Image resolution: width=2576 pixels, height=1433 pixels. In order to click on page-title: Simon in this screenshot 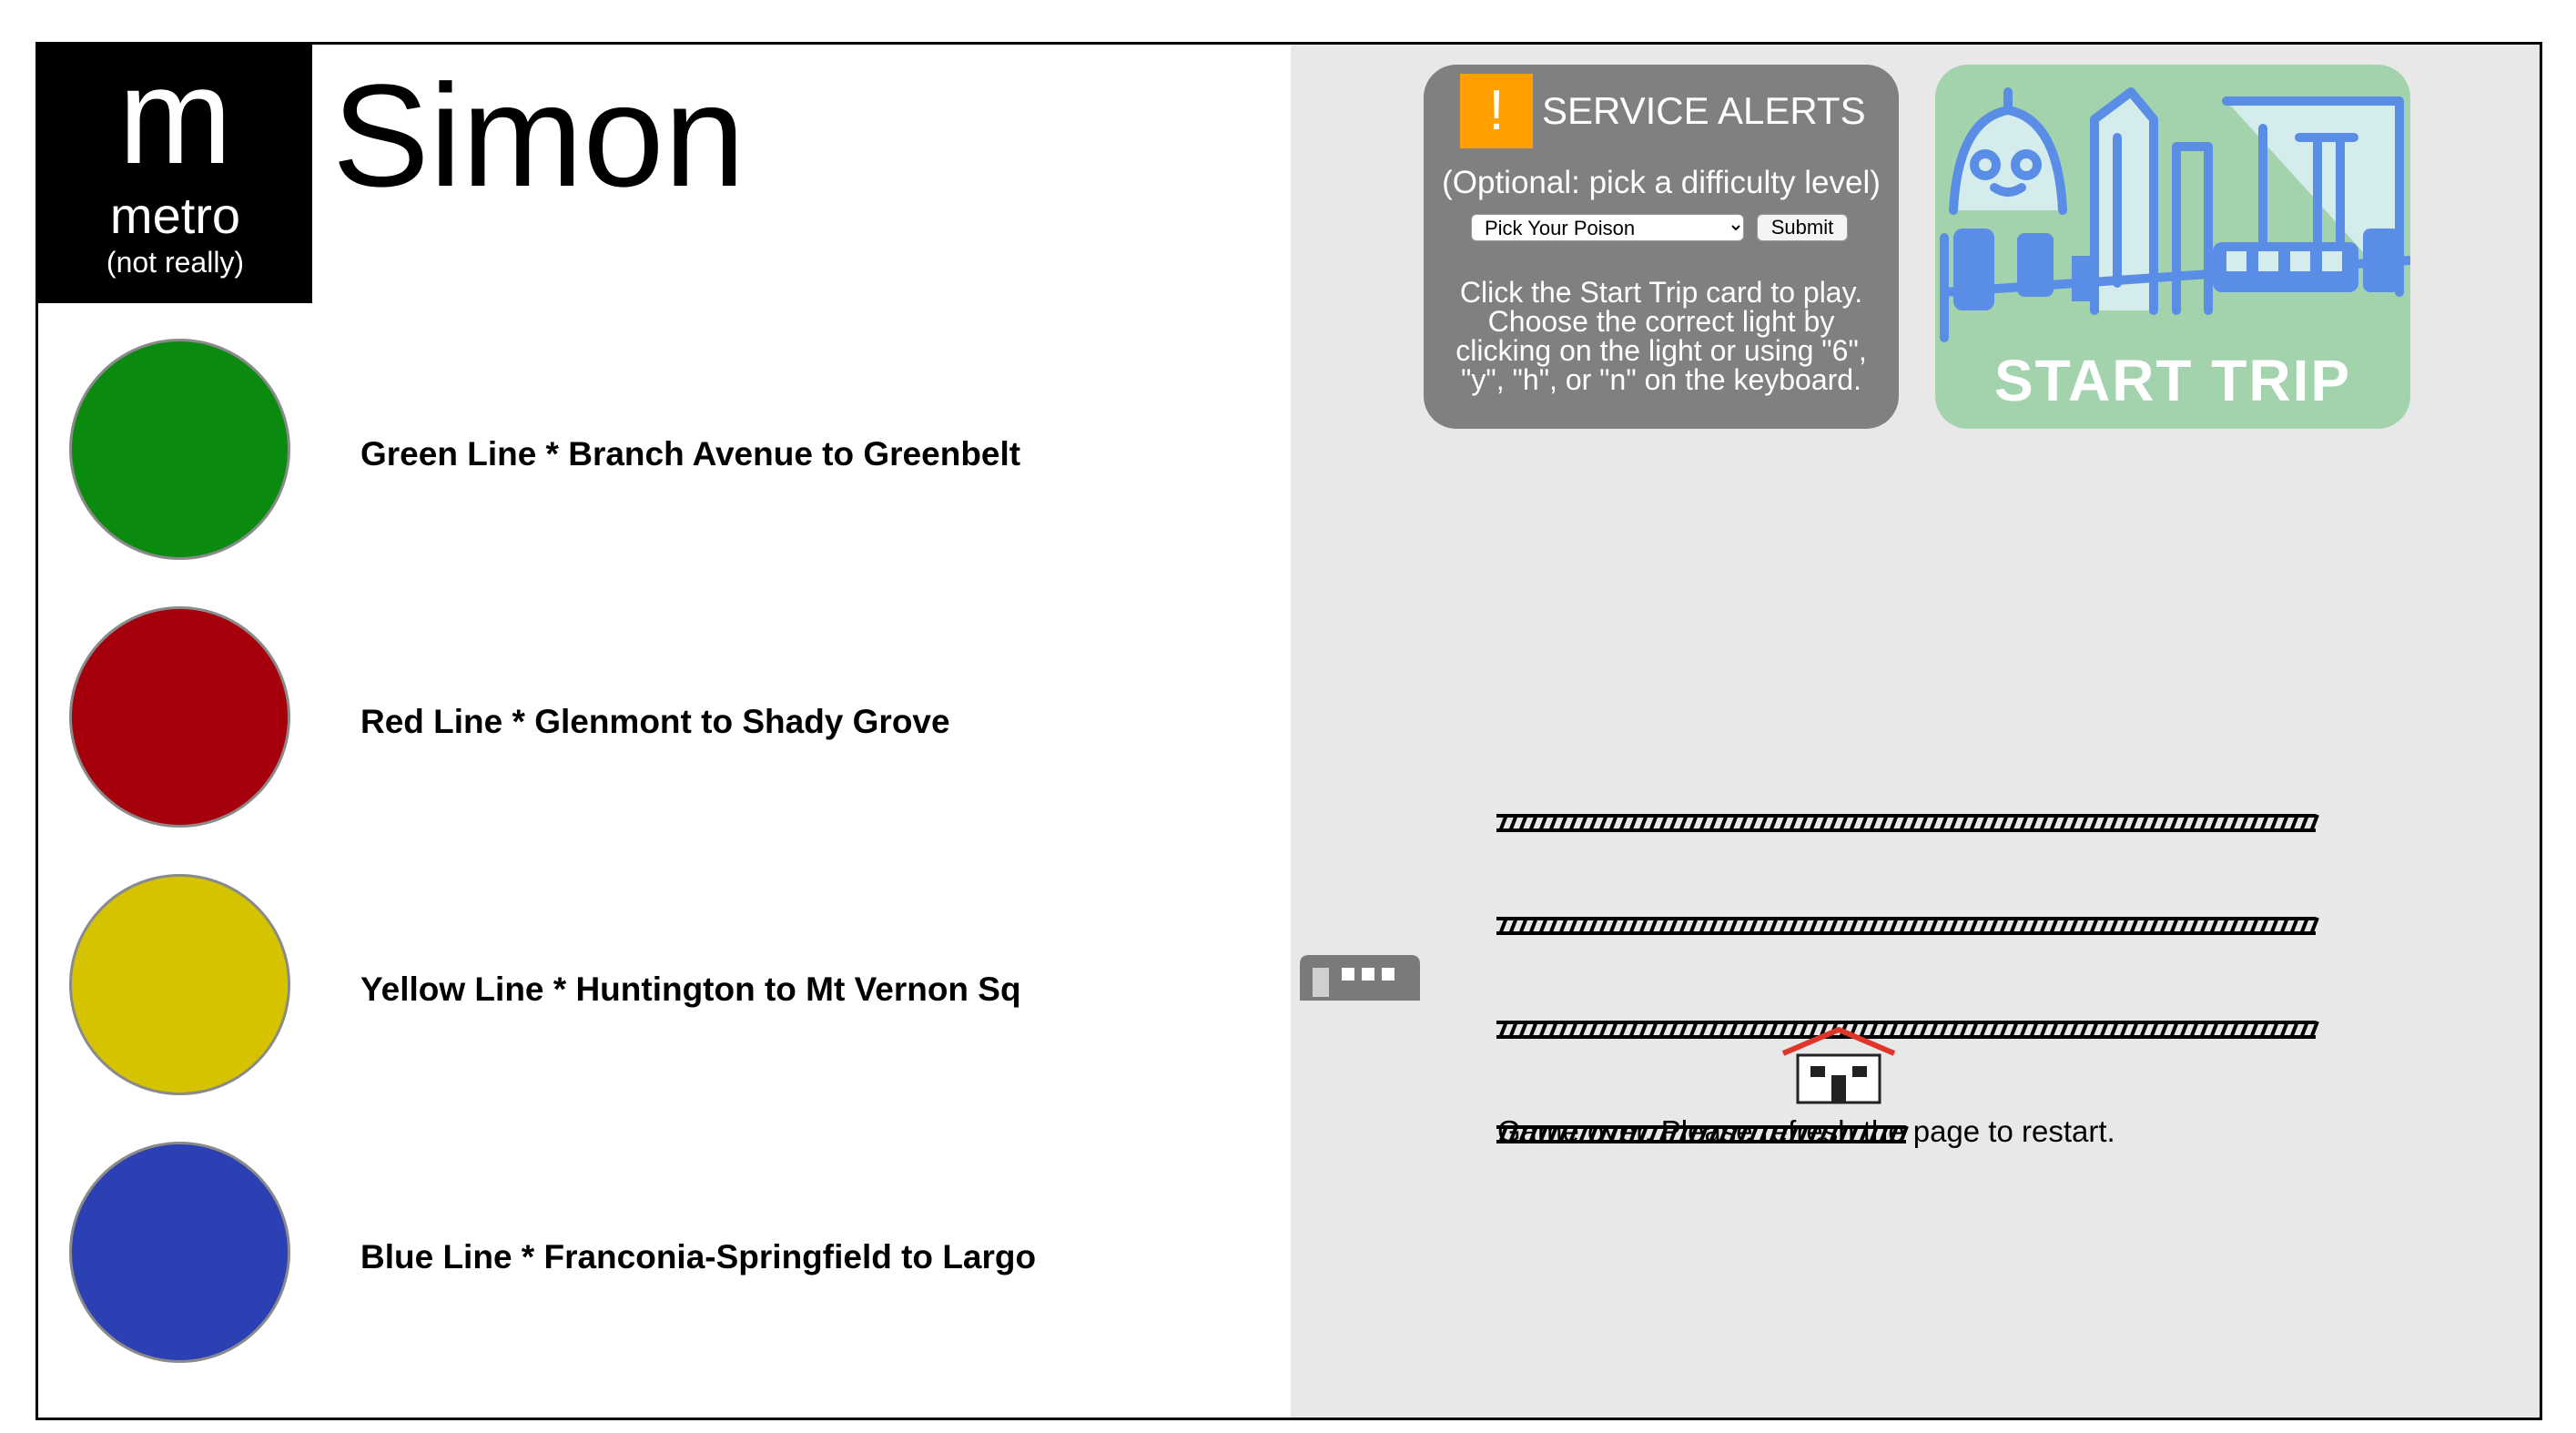, I will do `click(538, 135)`.